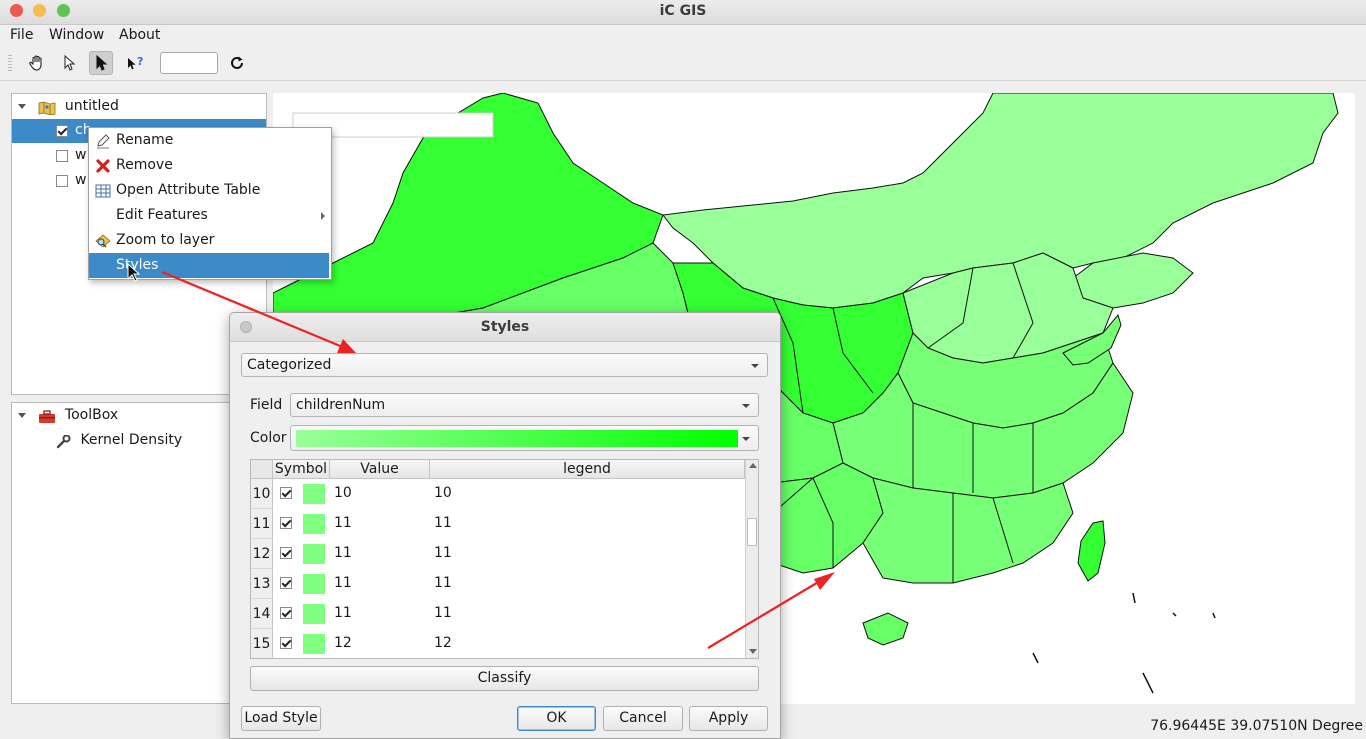 The image size is (1366, 739). What do you see at coordinates (81, 155) in the screenshot?
I see `layer-item-1-label: w` at bounding box center [81, 155].